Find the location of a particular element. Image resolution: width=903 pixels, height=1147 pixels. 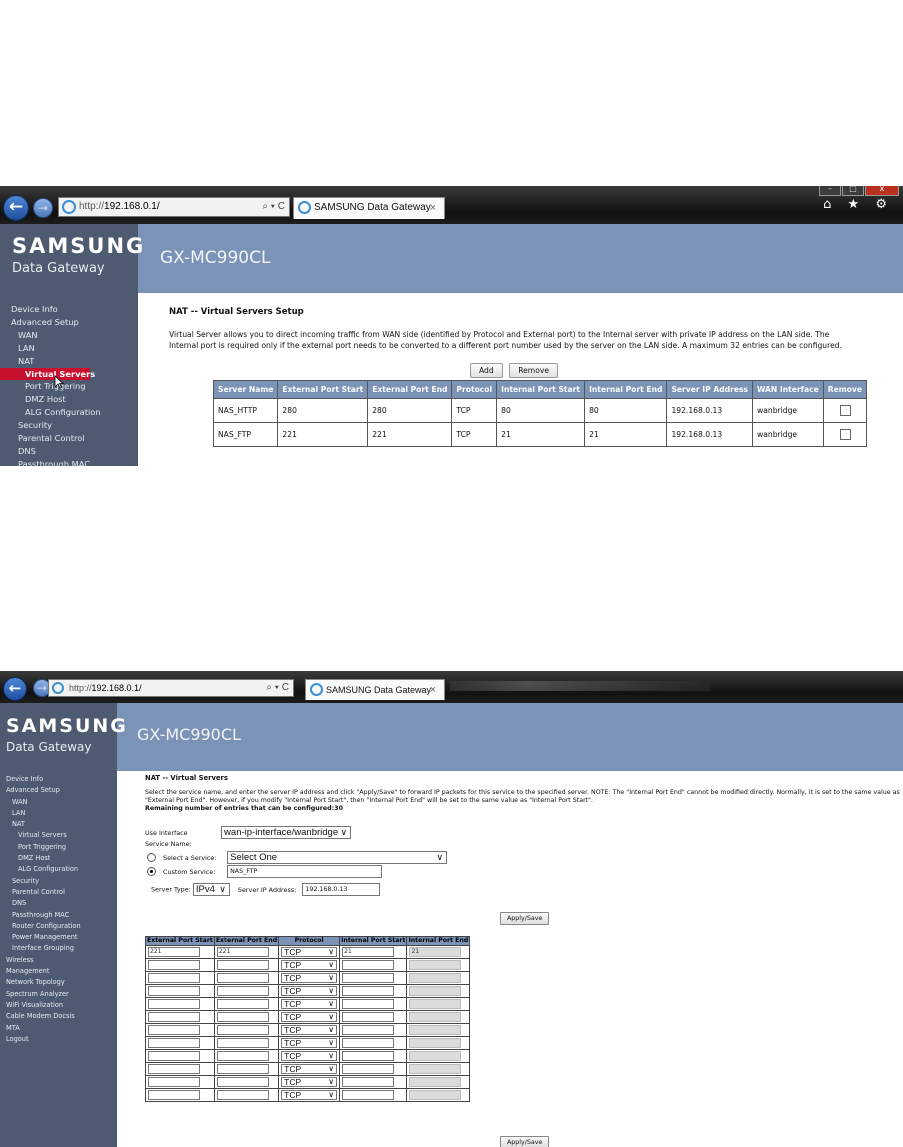

tab-close-icon: × is located at coordinates (433, 208).